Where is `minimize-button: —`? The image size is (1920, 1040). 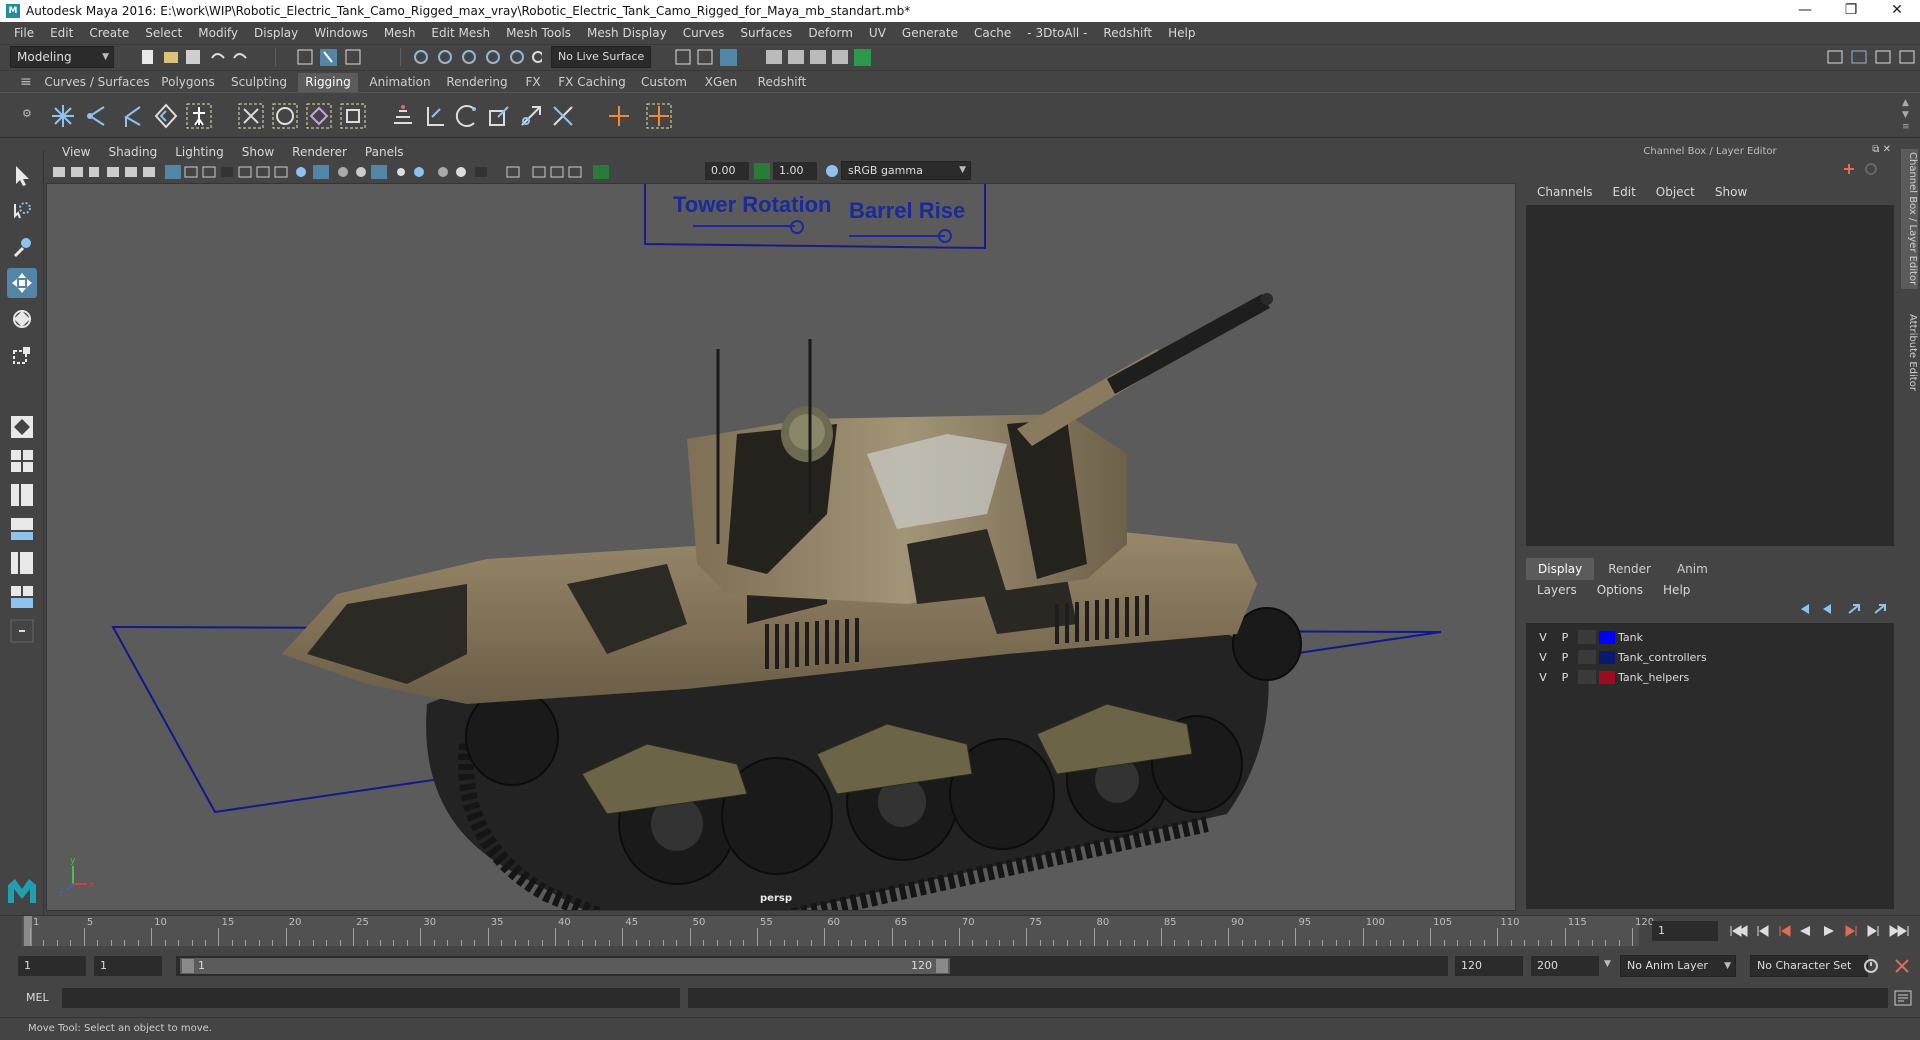
minimize-button: — is located at coordinates (1805, 11).